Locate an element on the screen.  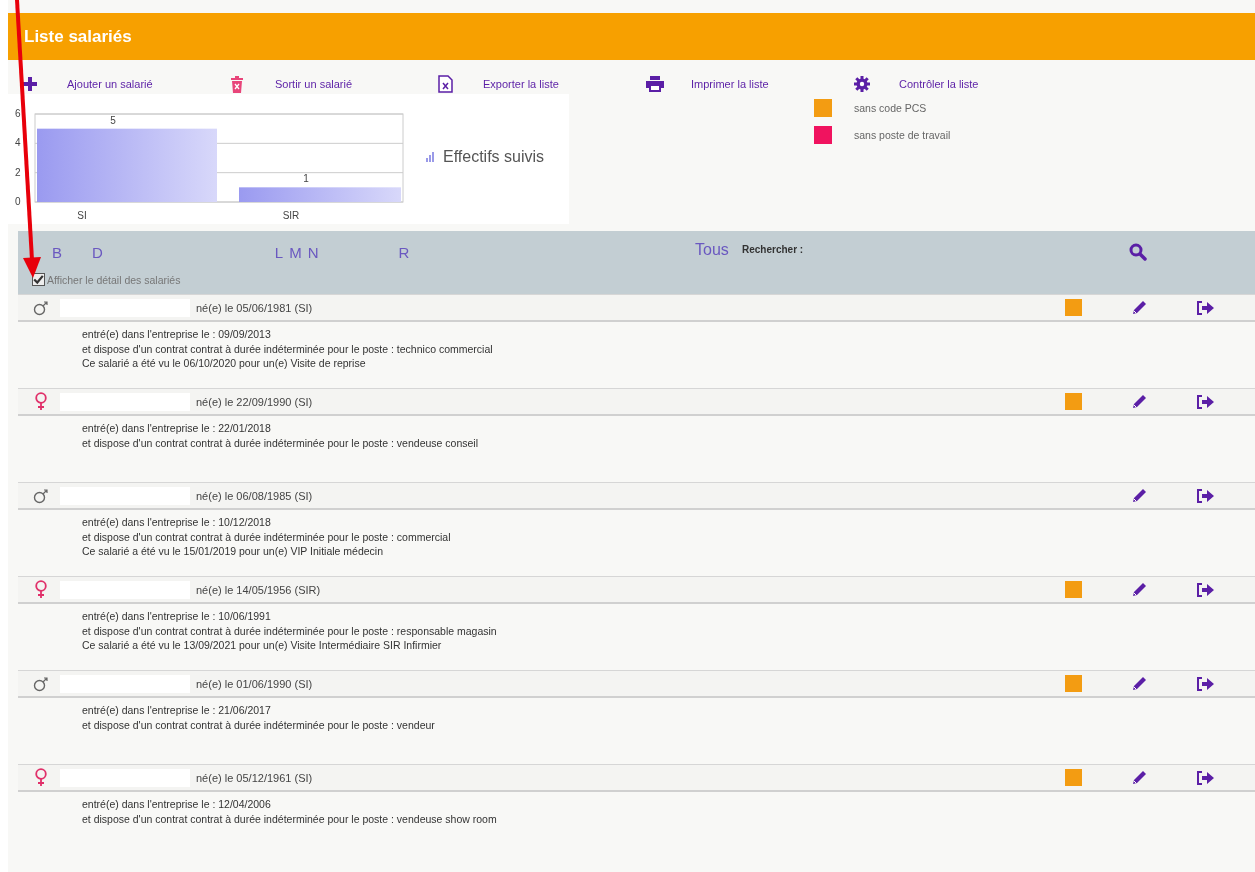
employee-detail-line: et dispose d'un contrat contrat à durée indéterminée pour le poste : vendeuse conseil is located at coordinates (280, 442).